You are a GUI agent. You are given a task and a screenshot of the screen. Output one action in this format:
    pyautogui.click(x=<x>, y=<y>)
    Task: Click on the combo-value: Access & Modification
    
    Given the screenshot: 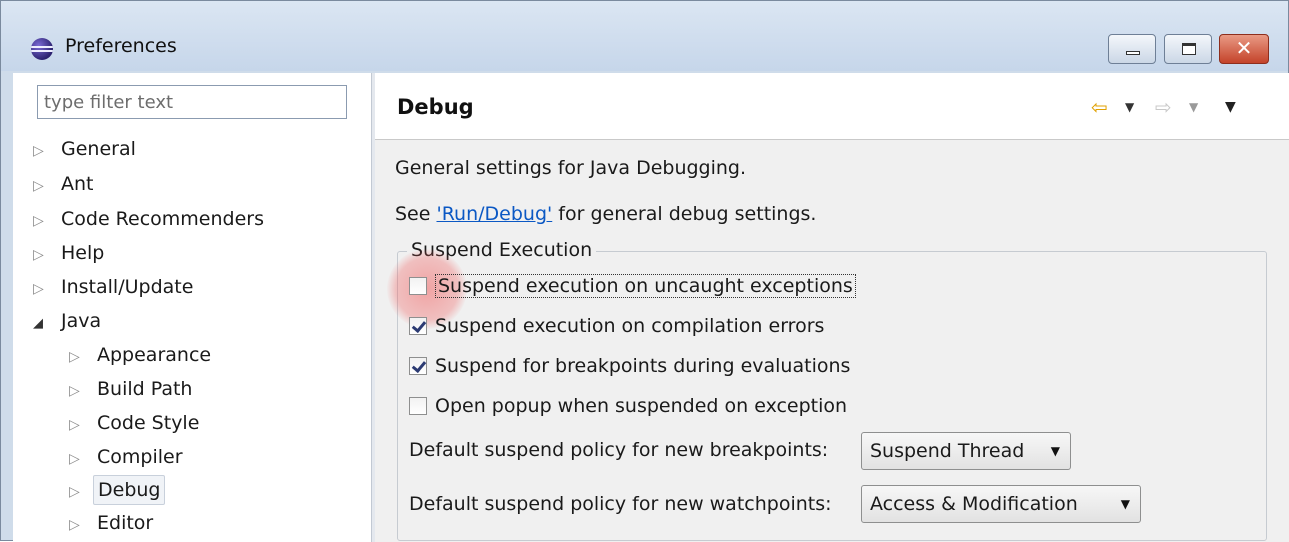 What is the action you would take?
    pyautogui.click(x=974, y=504)
    